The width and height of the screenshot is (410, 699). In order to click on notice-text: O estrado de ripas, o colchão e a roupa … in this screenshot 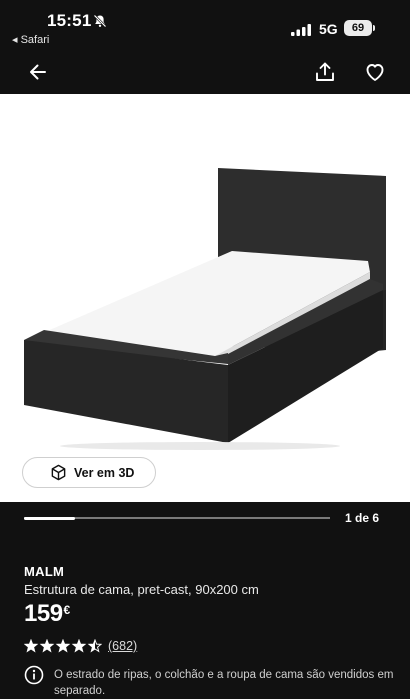, I will do `click(224, 683)`.